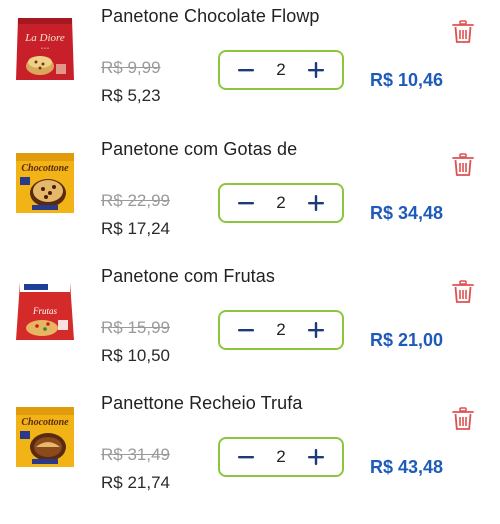 The width and height of the screenshot is (500, 524). Describe the element at coordinates (131, 95) in the screenshot. I see `unit-price: R$ 5,23` at that location.